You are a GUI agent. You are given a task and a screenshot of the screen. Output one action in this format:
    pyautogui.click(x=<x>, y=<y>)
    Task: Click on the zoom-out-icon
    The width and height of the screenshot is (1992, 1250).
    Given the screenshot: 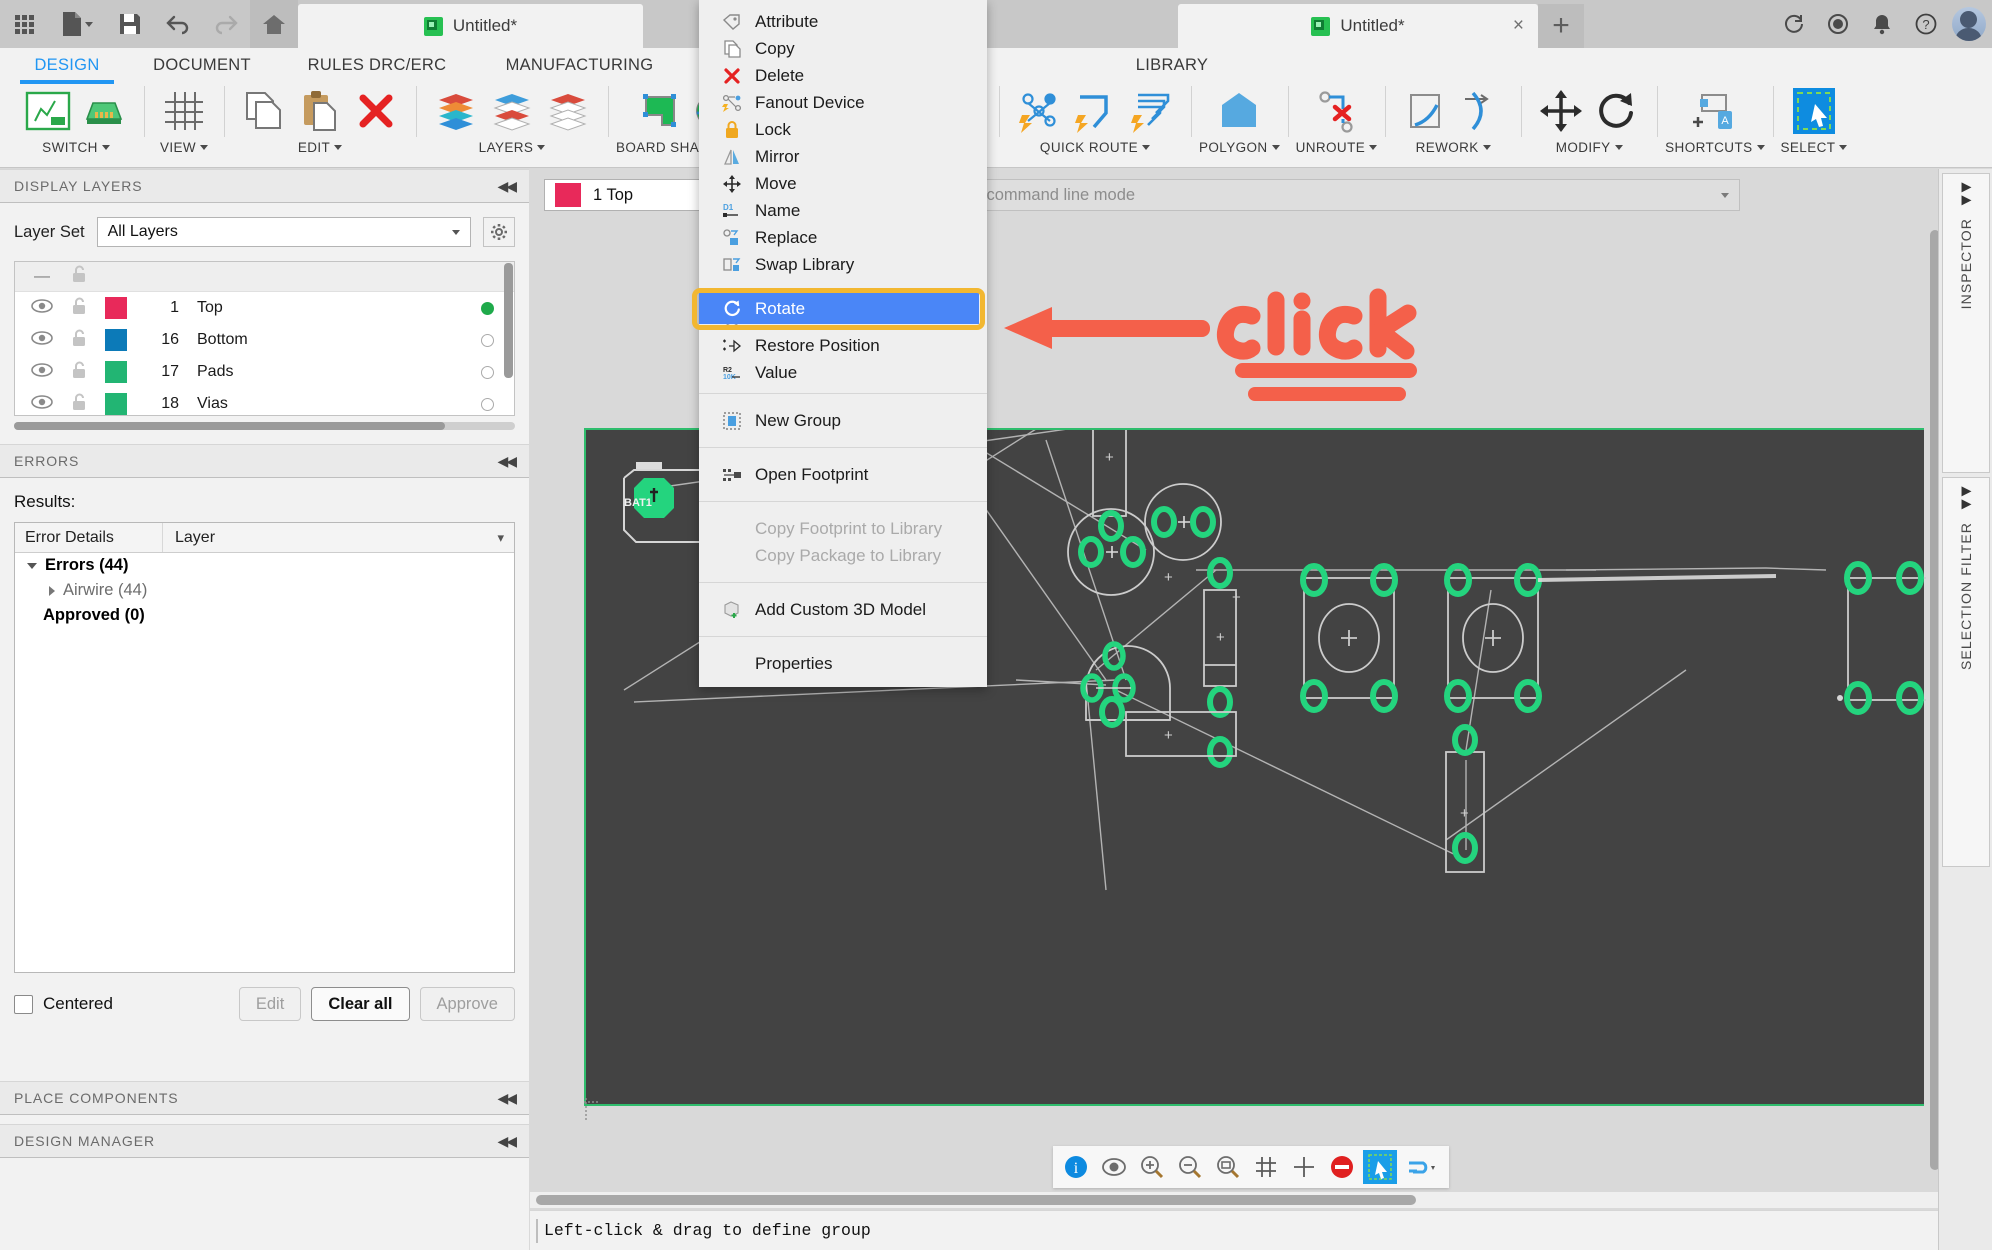 What is the action you would take?
    pyautogui.click(x=1190, y=1167)
    